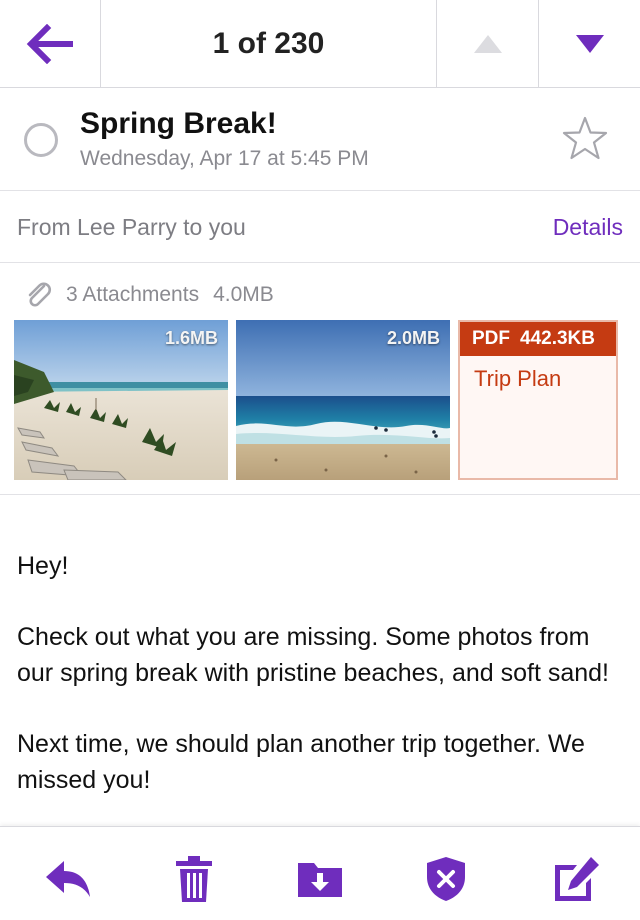 This screenshot has width=640, height=920. I want to click on trash-icon, so click(194, 879).